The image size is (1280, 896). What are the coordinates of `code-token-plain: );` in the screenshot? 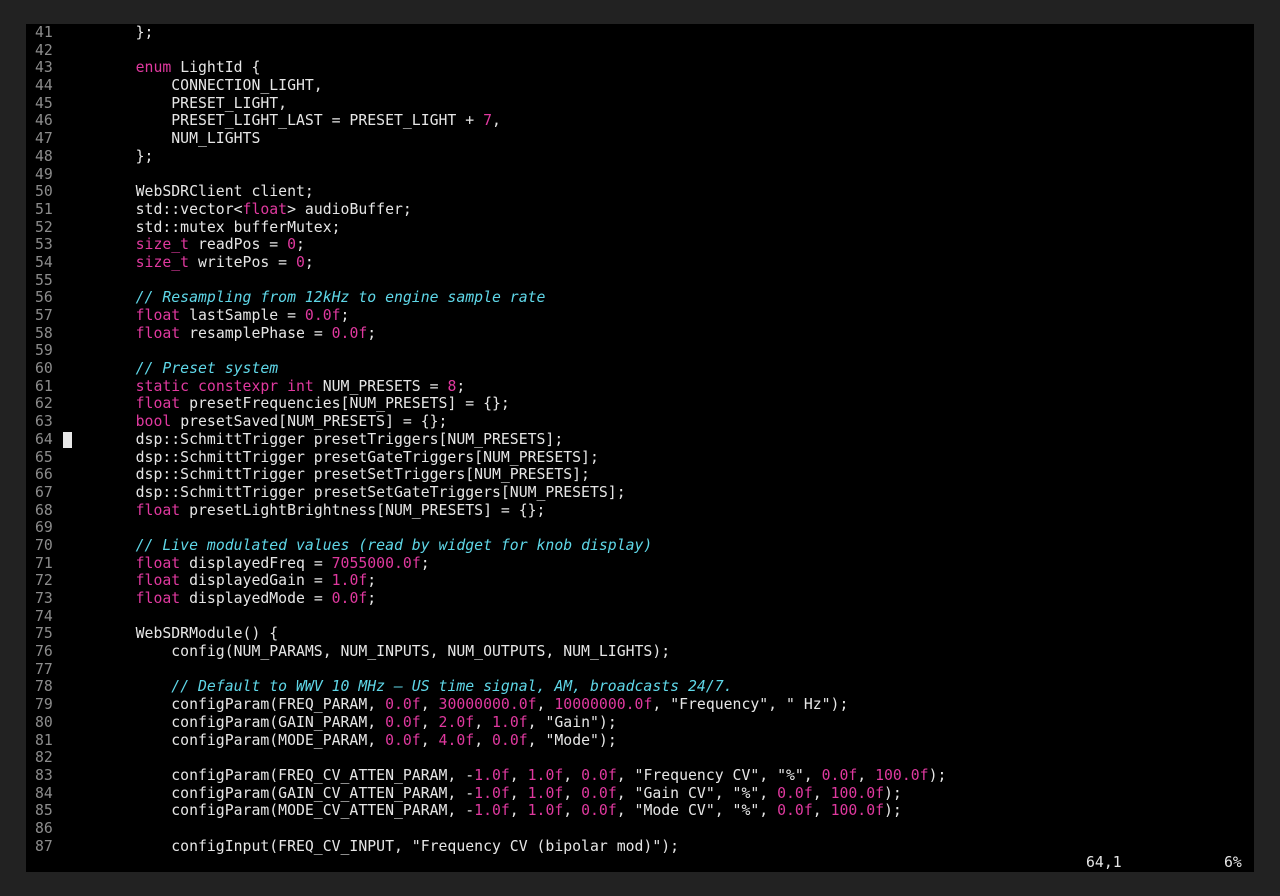 It's located at (893, 793).